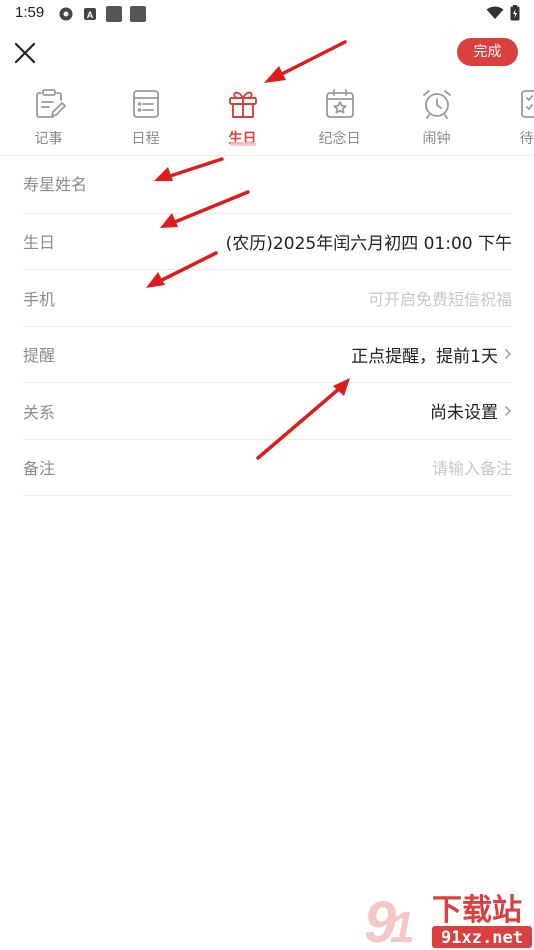 Image resolution: width=534 pixels, height=950 pixels. I want to click on birthday-value: (农历)2025年闰六月初四 01:00 下午, so click(369, 241).